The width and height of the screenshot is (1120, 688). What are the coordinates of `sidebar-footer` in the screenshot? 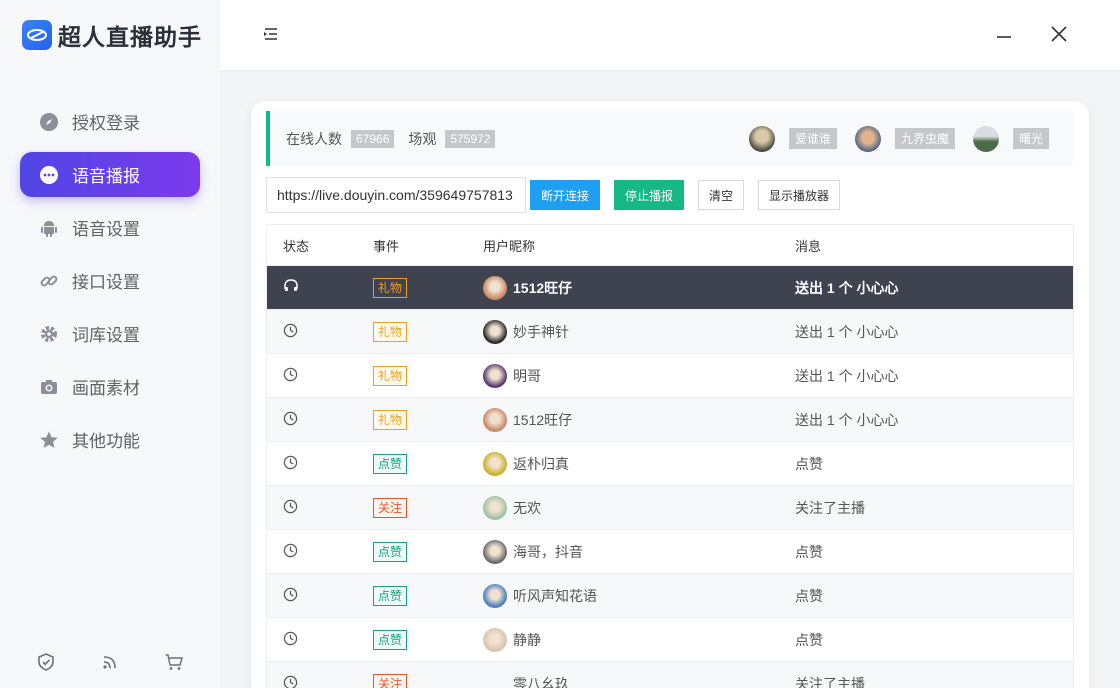 It's located at (110, 662).